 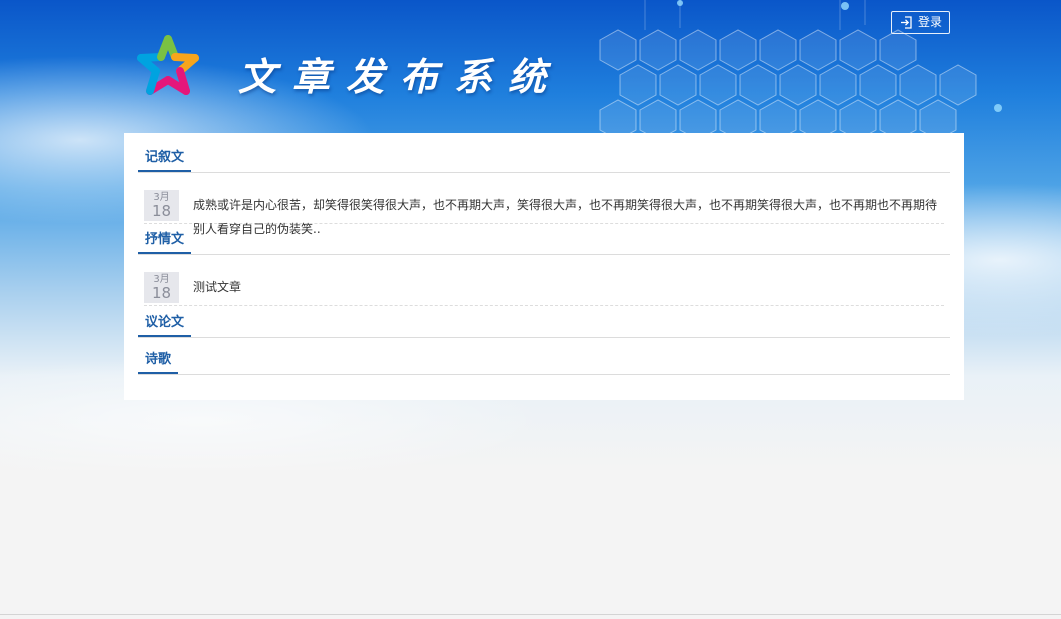 What do you see at coordinates (800, 70) in the screenshot?
I see `hexagon-pattern` at bounding box center [800, 70].